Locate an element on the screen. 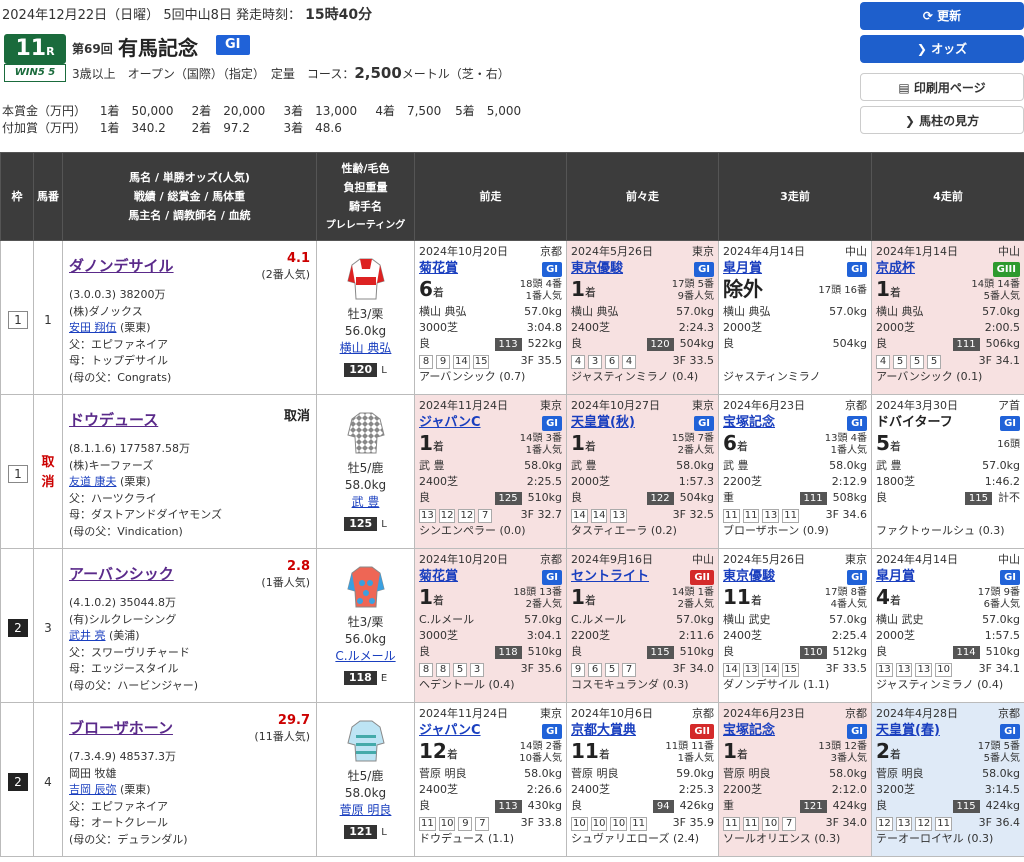 The image size is (1024, 862). past-race-venue: 東京 is located at coordinates (703, 251).